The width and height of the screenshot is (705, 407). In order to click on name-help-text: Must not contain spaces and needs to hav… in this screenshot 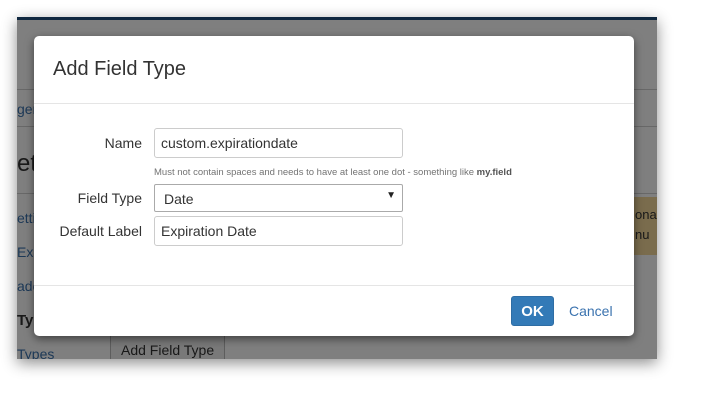, I will do `click(333, 172)`.